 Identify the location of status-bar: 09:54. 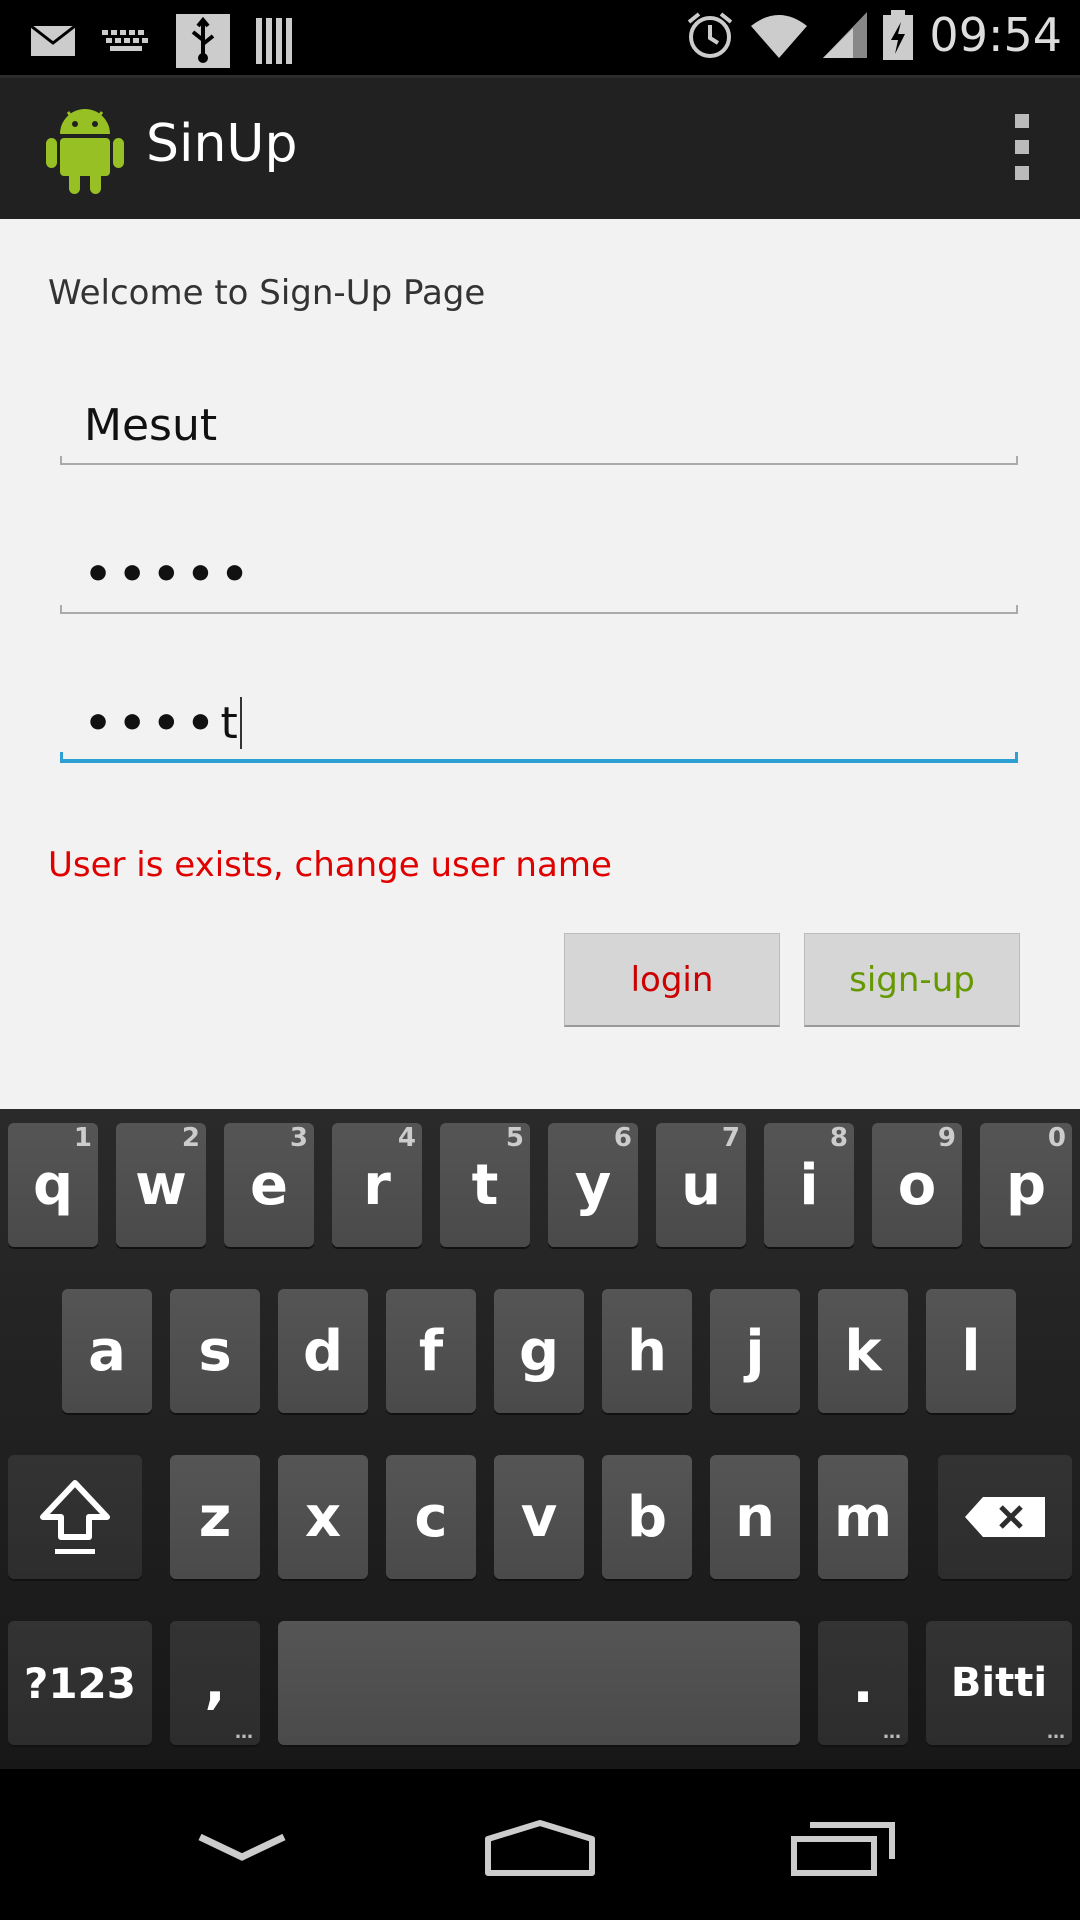
(540, 37).